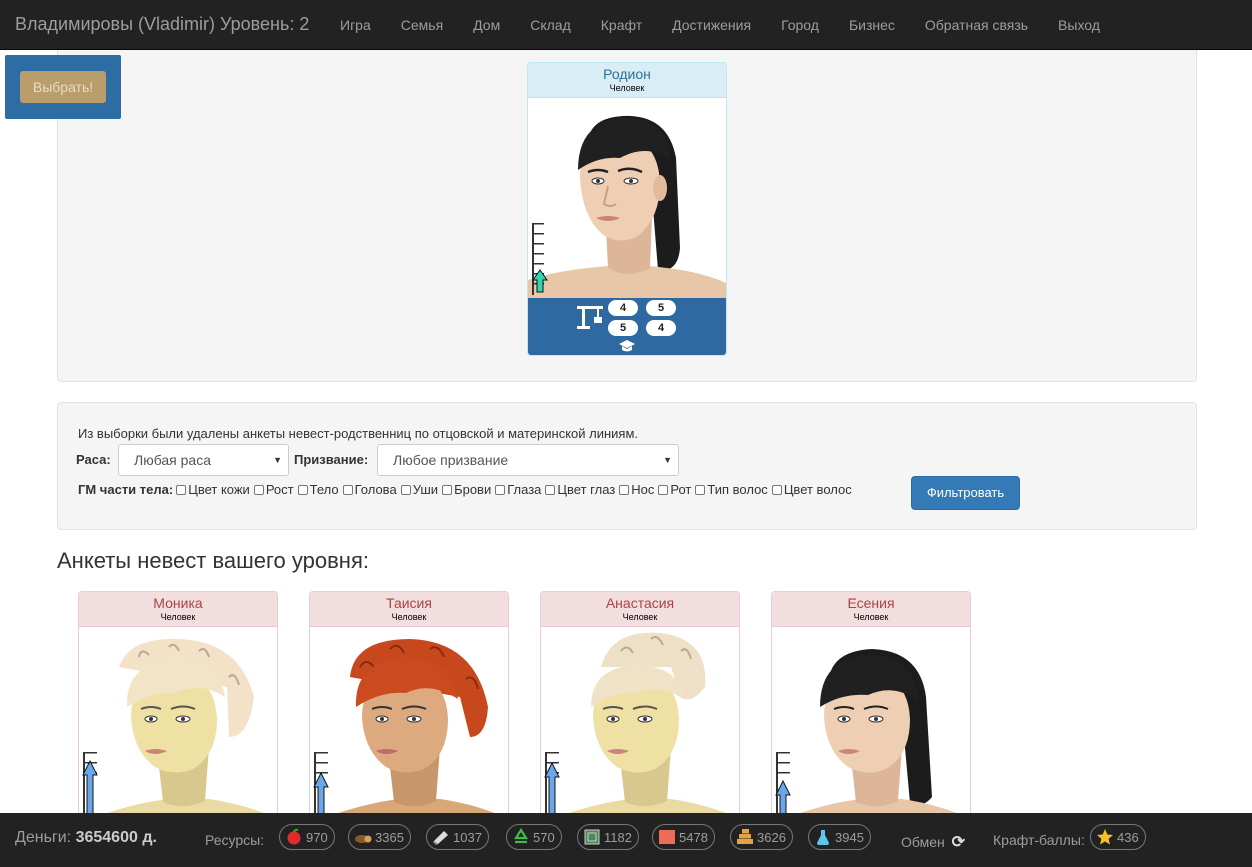 The width and height of the screenshot is (1252, 867). I want to click on nav-craft: Крафт, so click(621, 25).